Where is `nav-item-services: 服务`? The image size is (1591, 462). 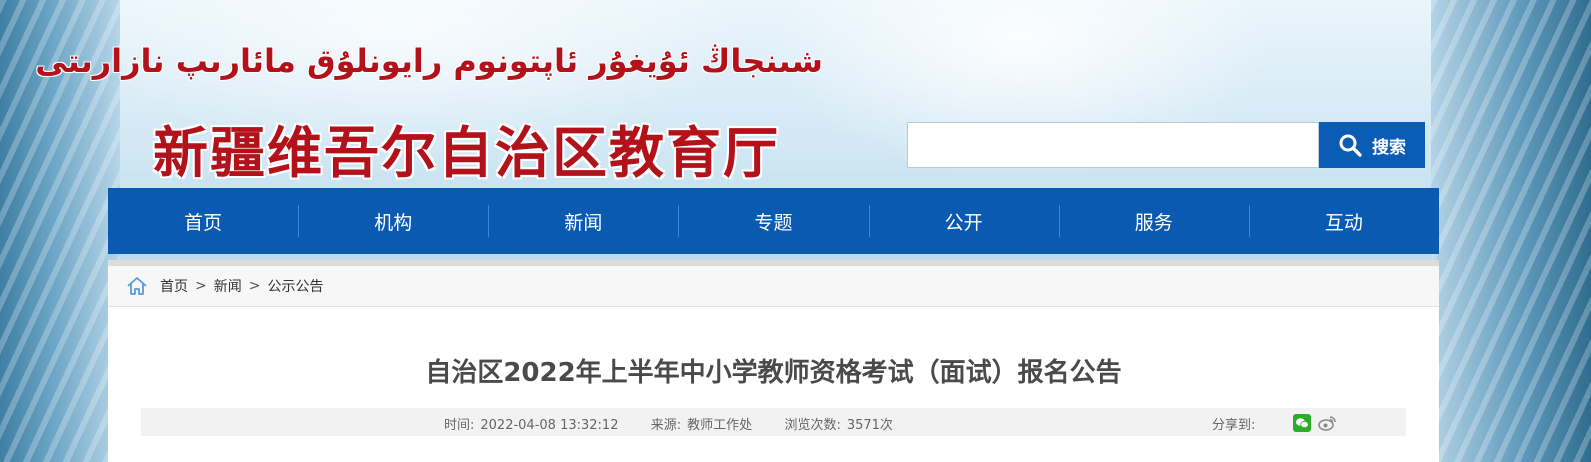
nav-item-services: 服务 is located at coordinates (1153, 221).